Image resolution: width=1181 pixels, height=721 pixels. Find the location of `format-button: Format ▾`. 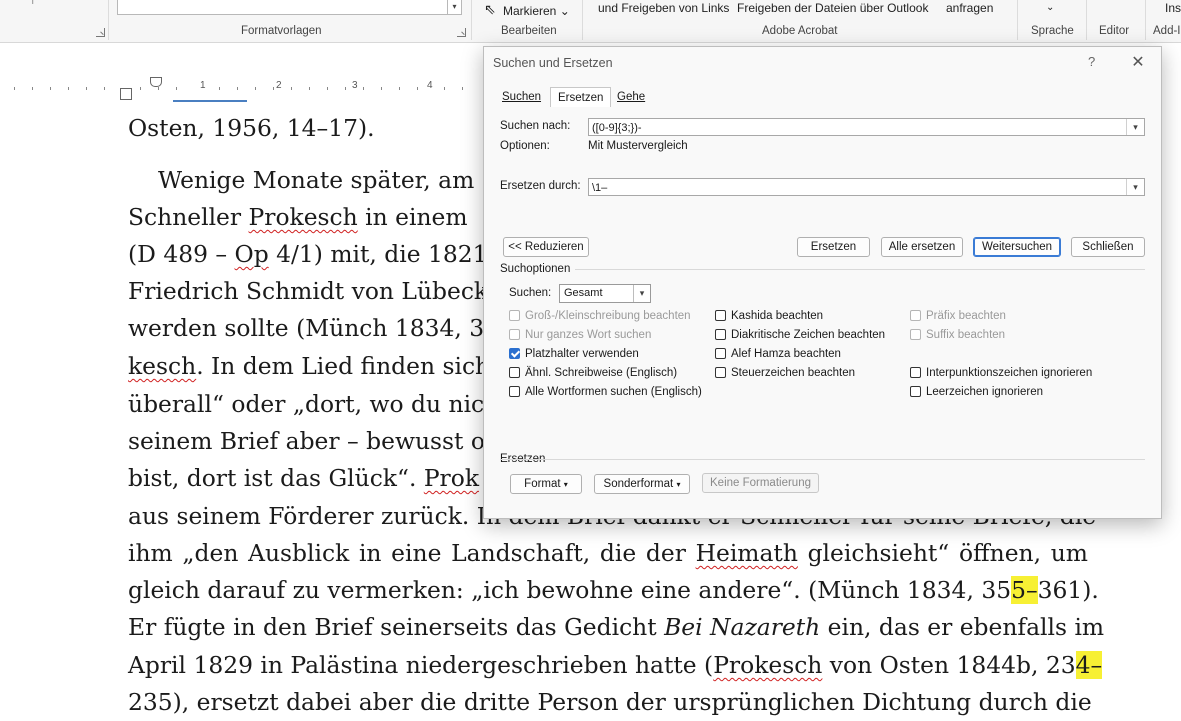

format-button: Format ▾ is located at coordinates (546, 484).